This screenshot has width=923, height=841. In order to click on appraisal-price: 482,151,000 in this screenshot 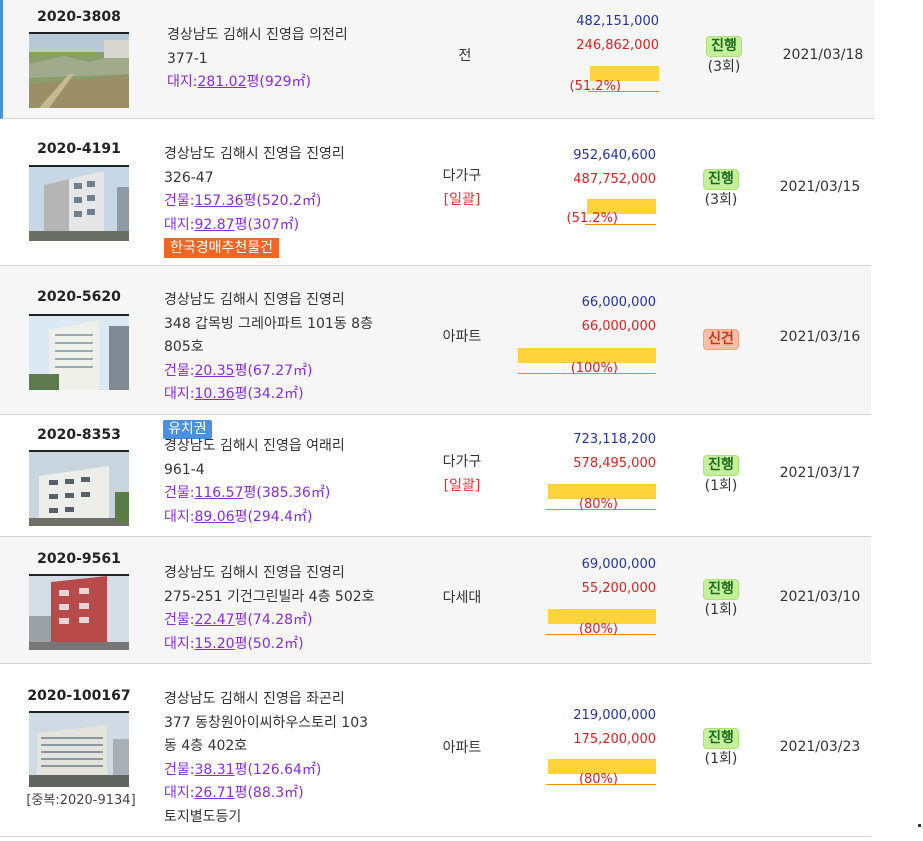, I will do `click(617, 21)`.